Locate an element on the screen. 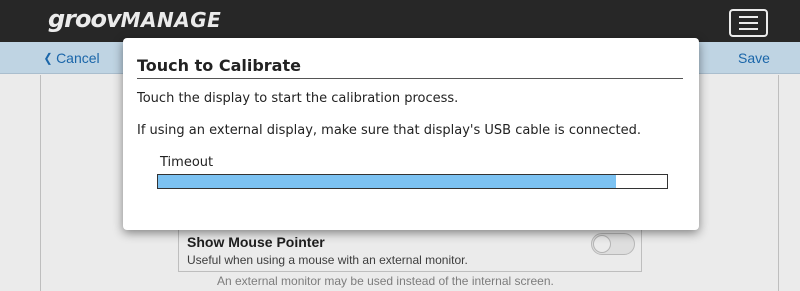  dialog-divider is located at coordinates (410, 78).